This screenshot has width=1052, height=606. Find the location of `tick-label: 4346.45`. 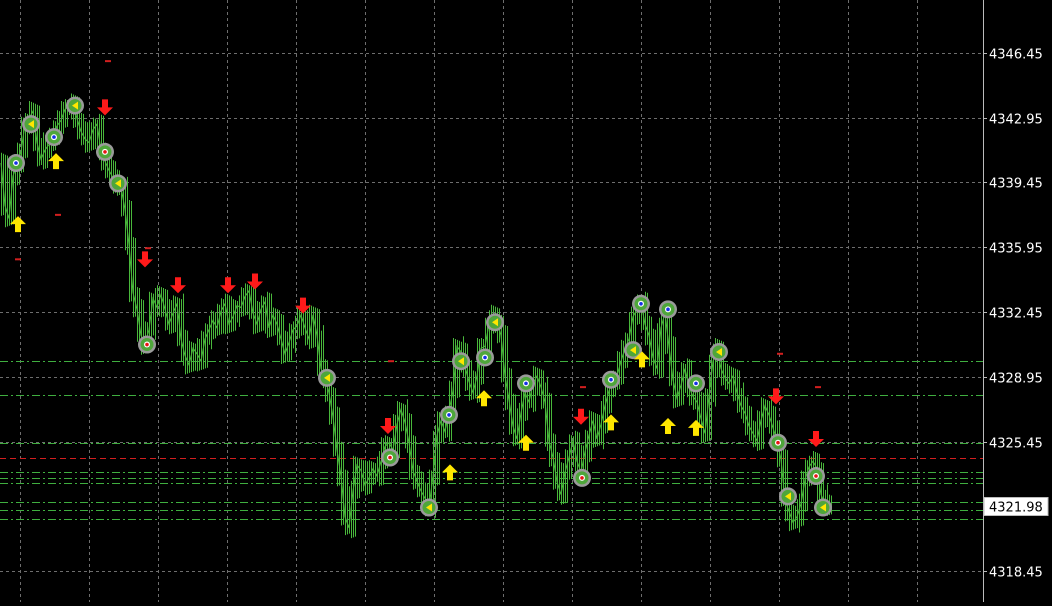

tick-label: 4346.45 is located at coordinates (1016, 55).